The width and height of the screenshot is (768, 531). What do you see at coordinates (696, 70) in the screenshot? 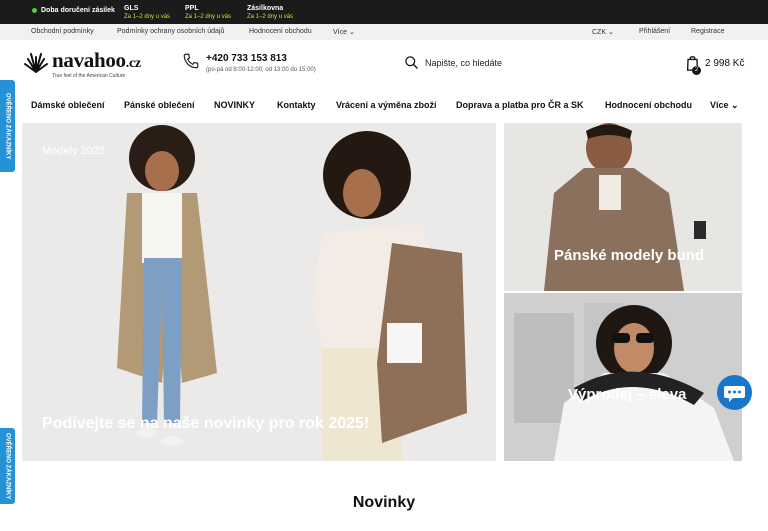
I see `cart-count-badge: 2` at bounding box center [696, 70].